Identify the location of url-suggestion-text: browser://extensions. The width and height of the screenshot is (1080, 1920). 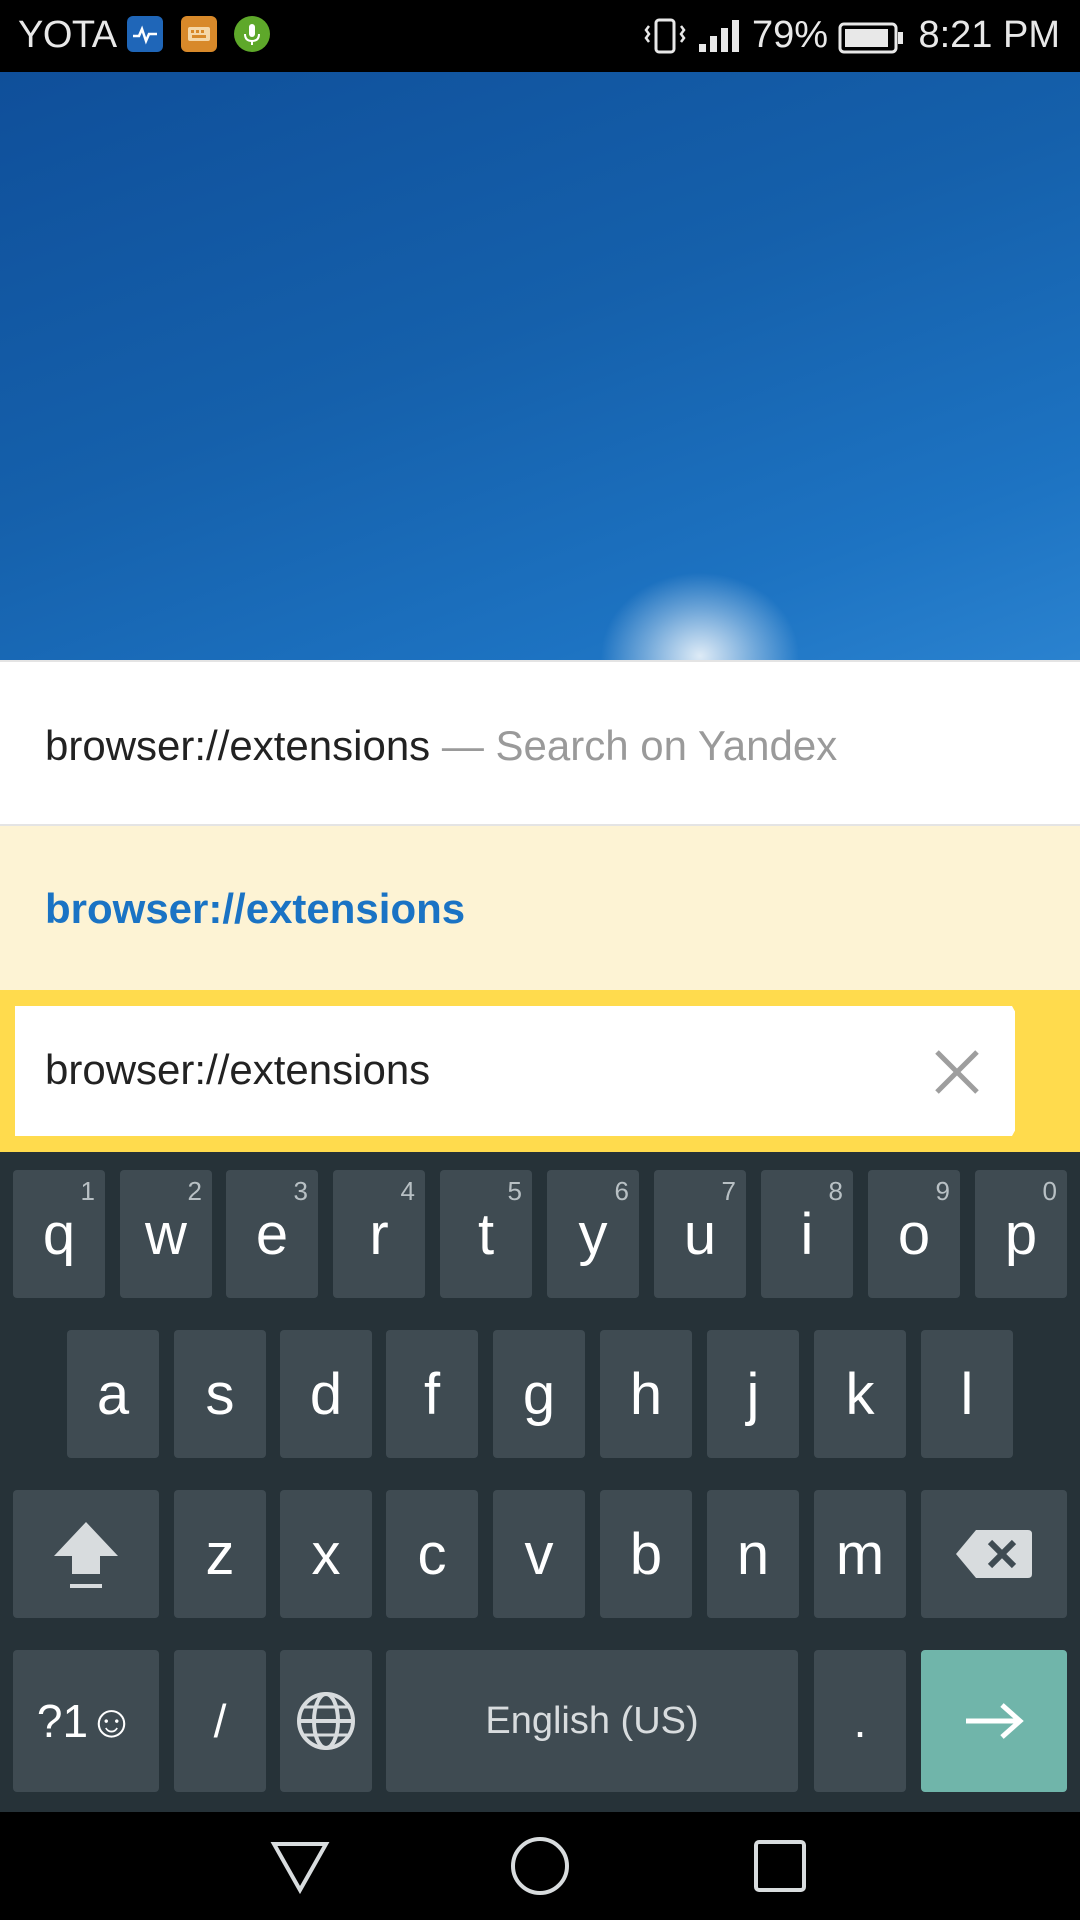
(255, 908).